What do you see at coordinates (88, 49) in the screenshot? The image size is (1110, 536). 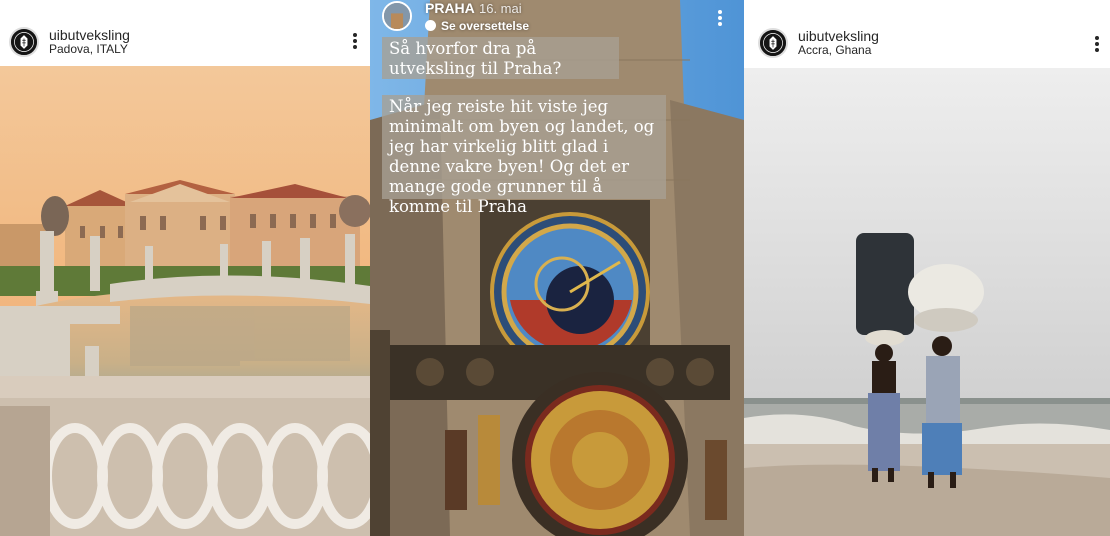 I see `location: Padova, ITALY` at bounding box center [88, 49].